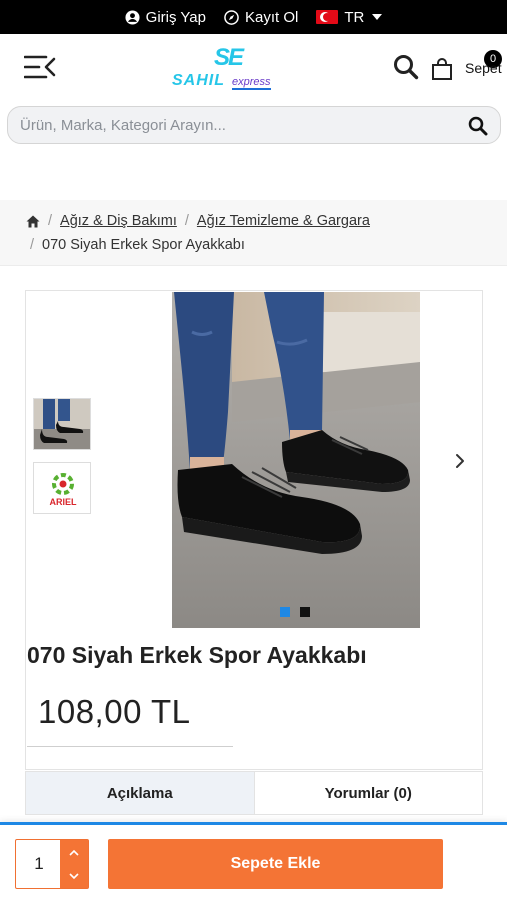  What do you see at coordinates (40, 67) in the screenshot?
I see `menu-collapse-icon` at bounding box center [40, 67].